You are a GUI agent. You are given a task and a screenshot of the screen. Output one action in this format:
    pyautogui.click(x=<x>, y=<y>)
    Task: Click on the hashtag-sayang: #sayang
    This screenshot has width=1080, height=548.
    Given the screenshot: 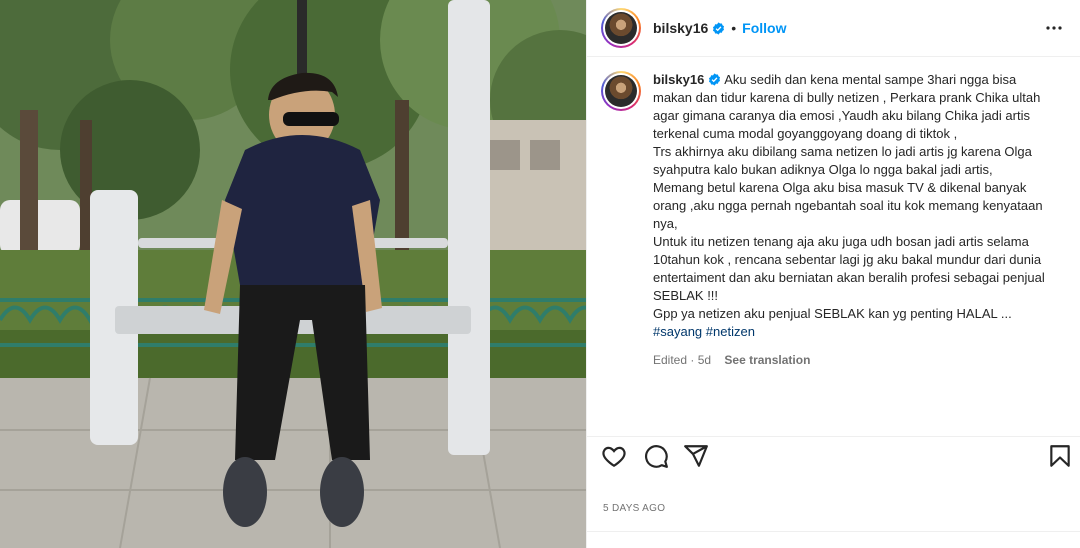 What is the action you would take?
    pyautogui.click(x=677, y=331)
    